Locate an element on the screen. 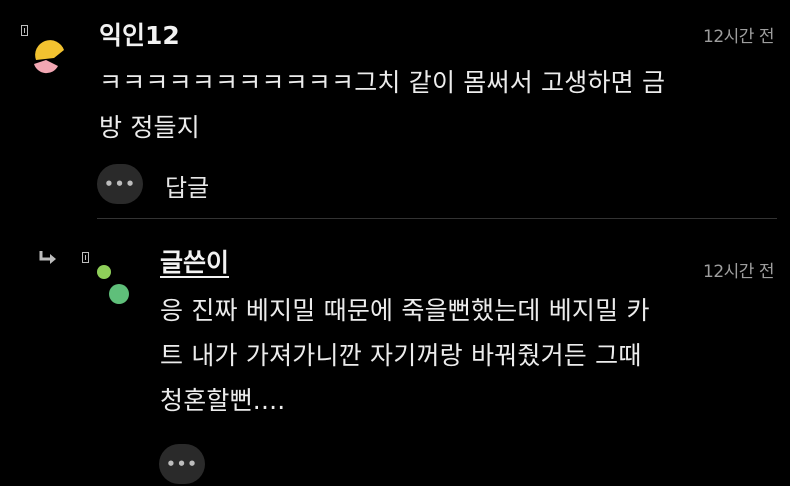 The image size is (790, 486). comment-line: ㅋㅋㅋㅋㅋㅋㅋㅋㅋㅋㅋ그치 같이 몸써서 고생하면 금 is located at coordinates (382, 82).